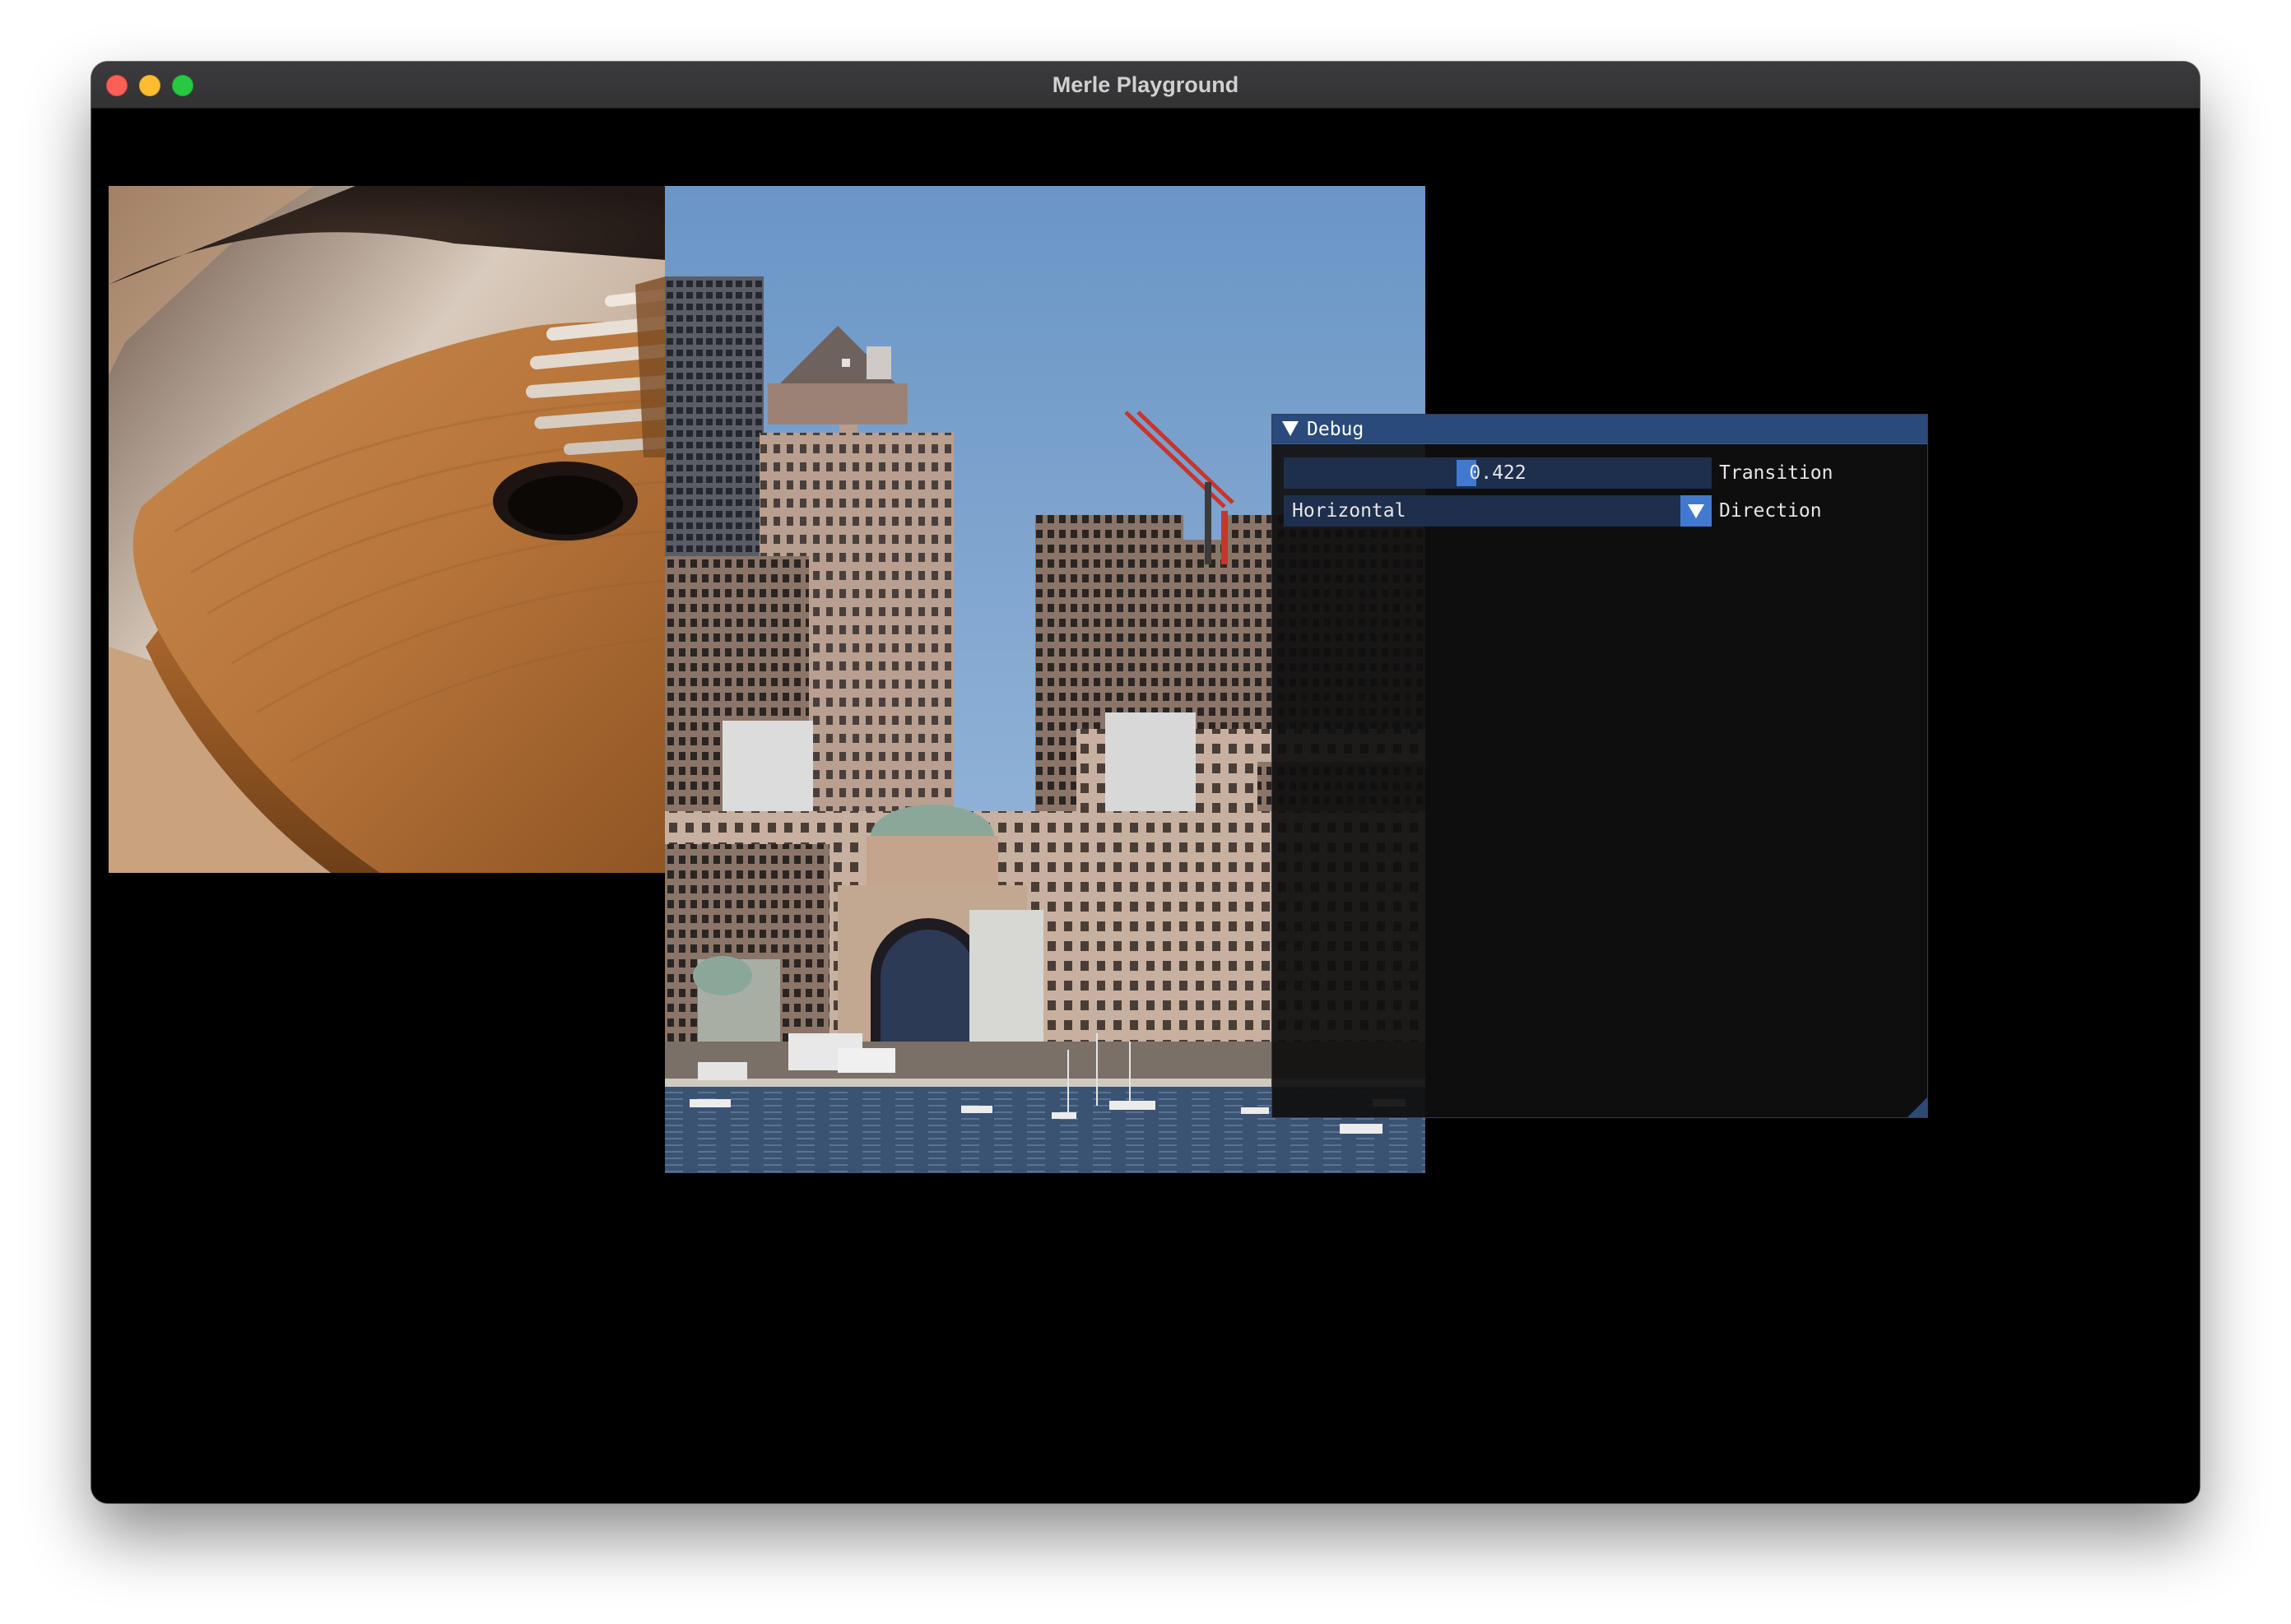 The height and width of the screenshot is (1624, 2291). What do you see at coordinates (1290, 428) in the screenshot?
I see `collapse-arrow-icon` at bounding box center [1290, 428].